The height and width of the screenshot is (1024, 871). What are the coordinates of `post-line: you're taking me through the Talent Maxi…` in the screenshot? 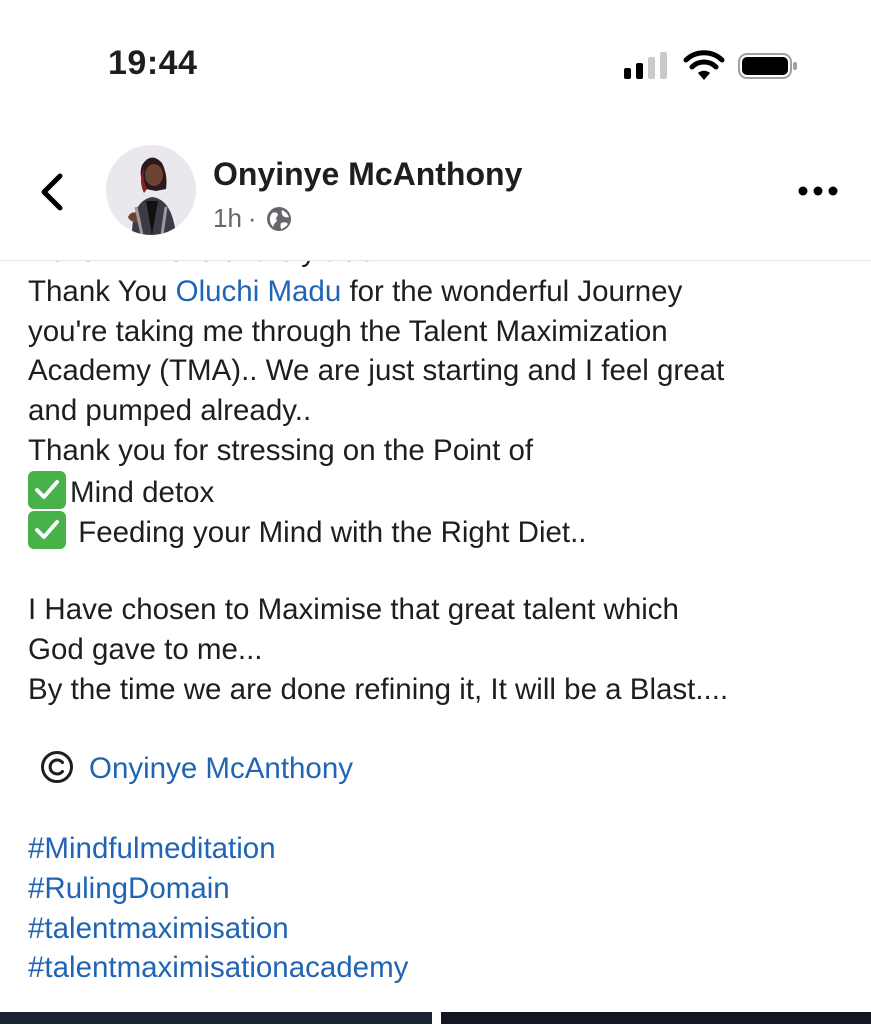 It's located at (348, 331).